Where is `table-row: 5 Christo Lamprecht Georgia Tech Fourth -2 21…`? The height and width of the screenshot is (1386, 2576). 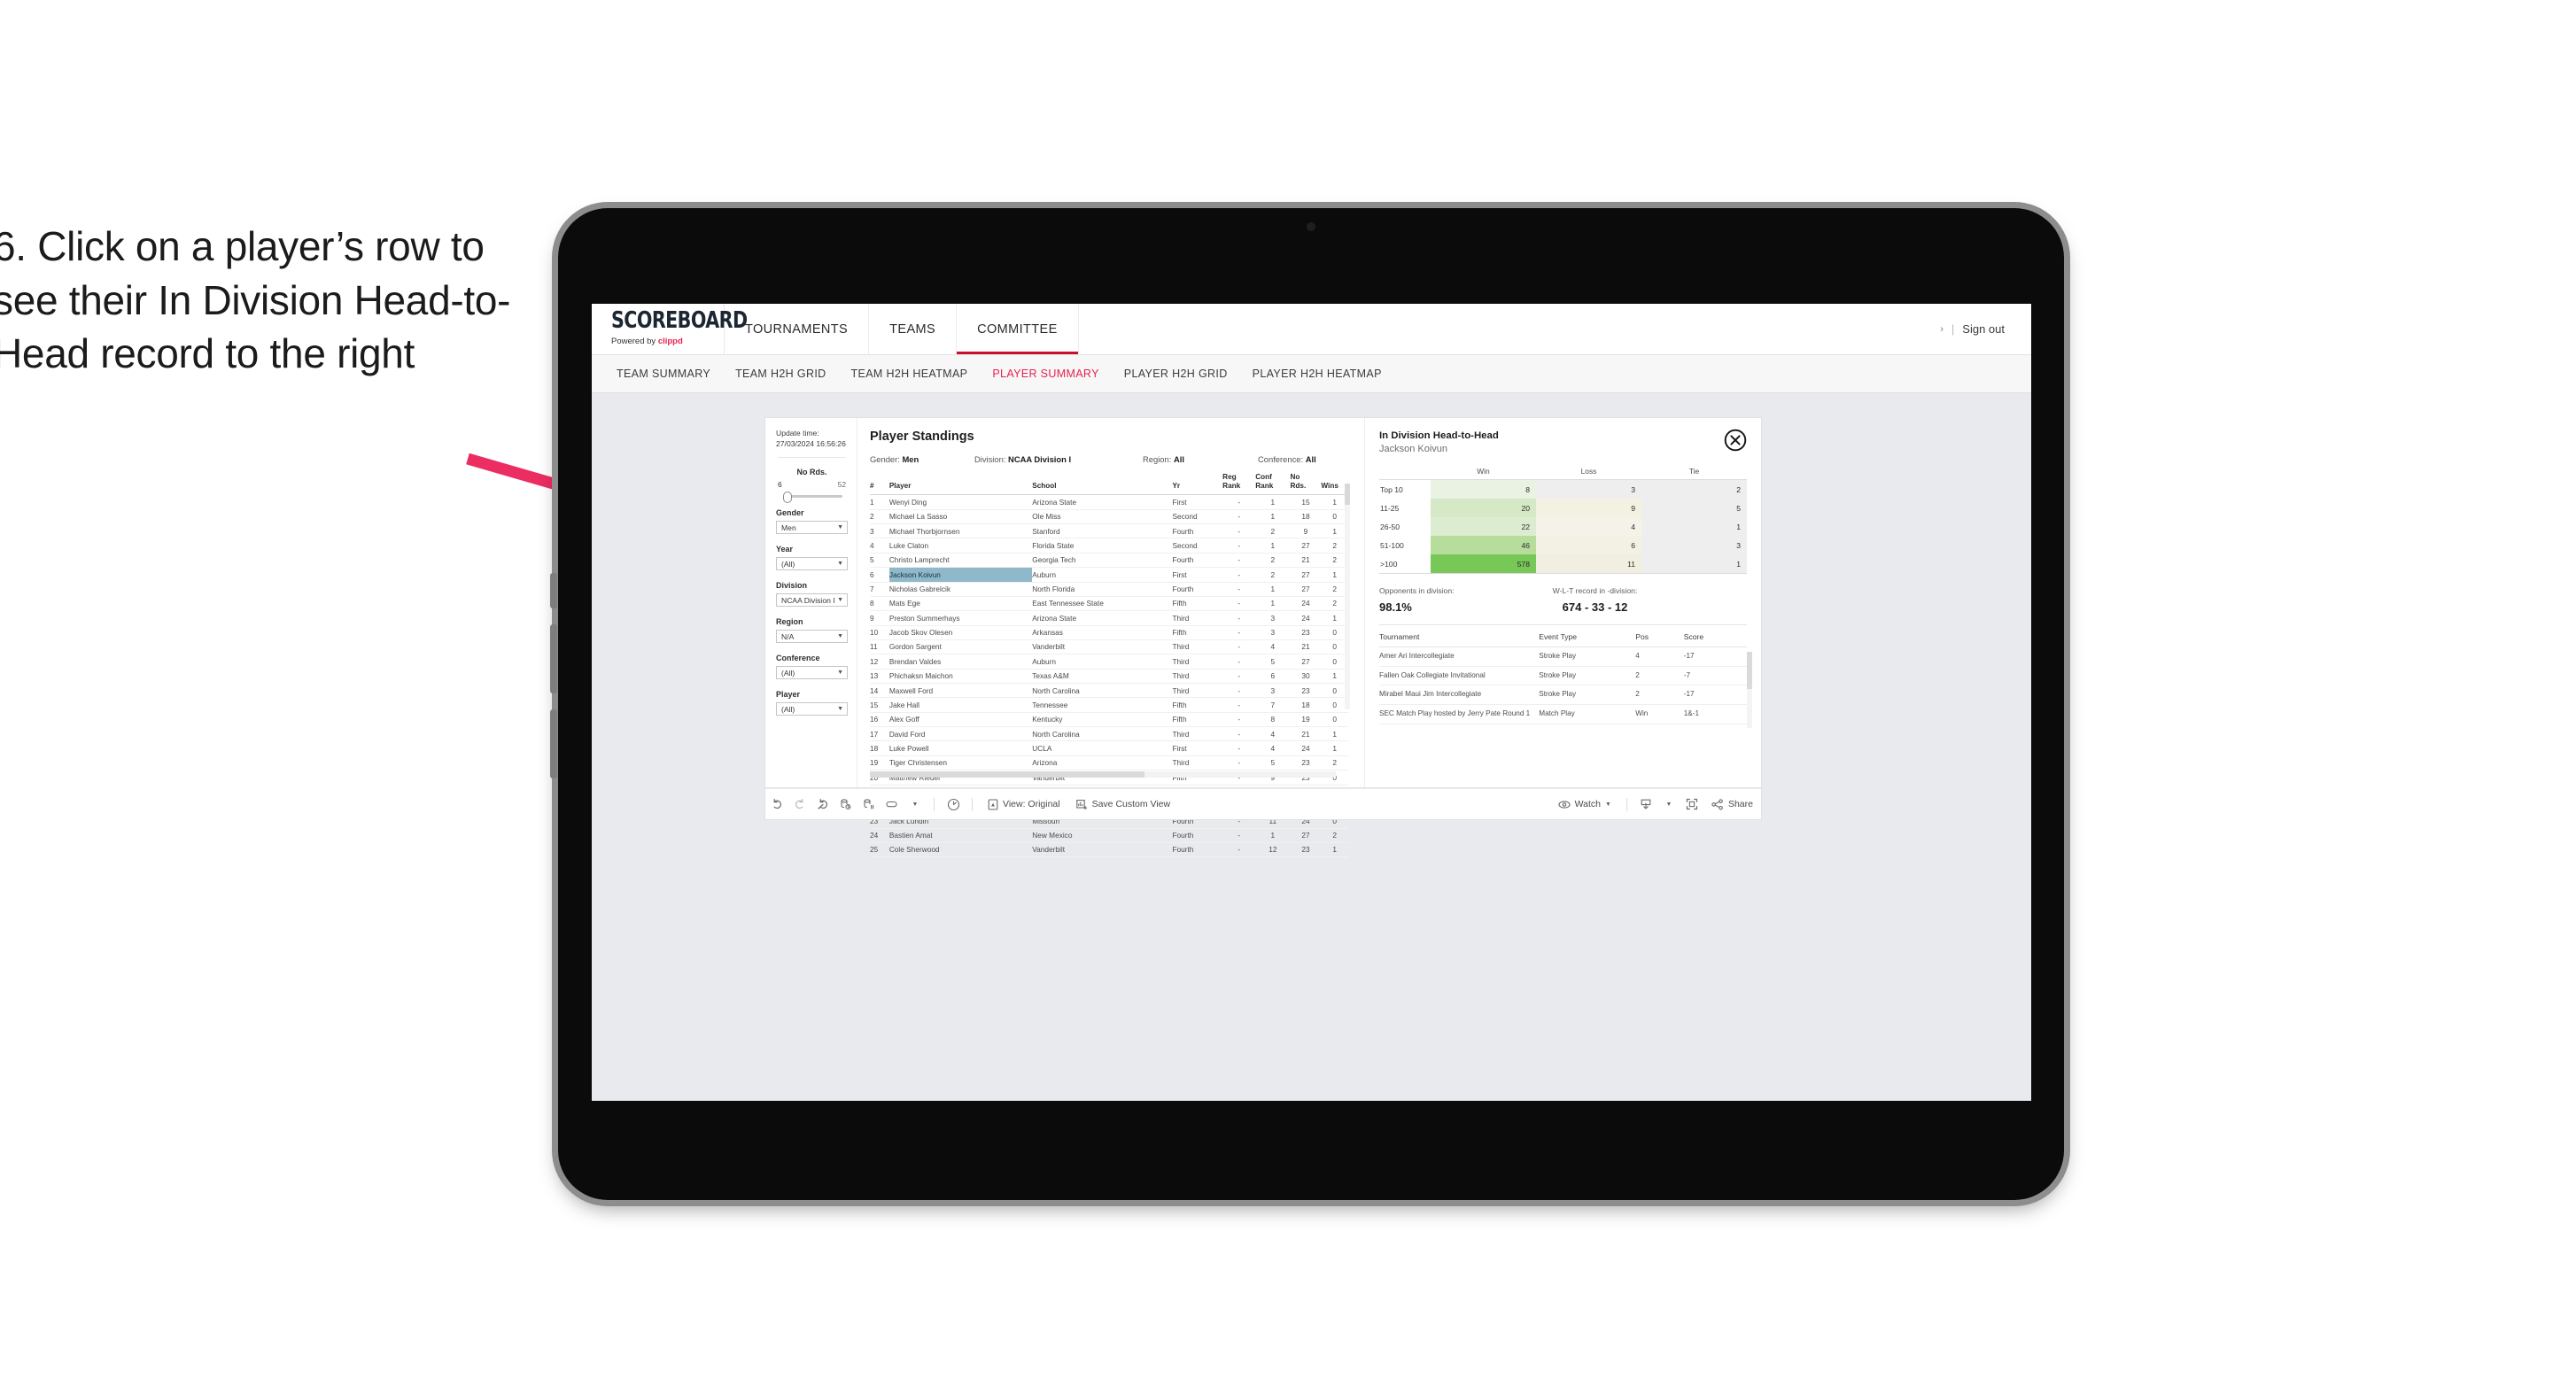
table-row: 5 Christo Lamprecht Georgia Tech Fourth -2 21… is located at coordinates (1109, 561).